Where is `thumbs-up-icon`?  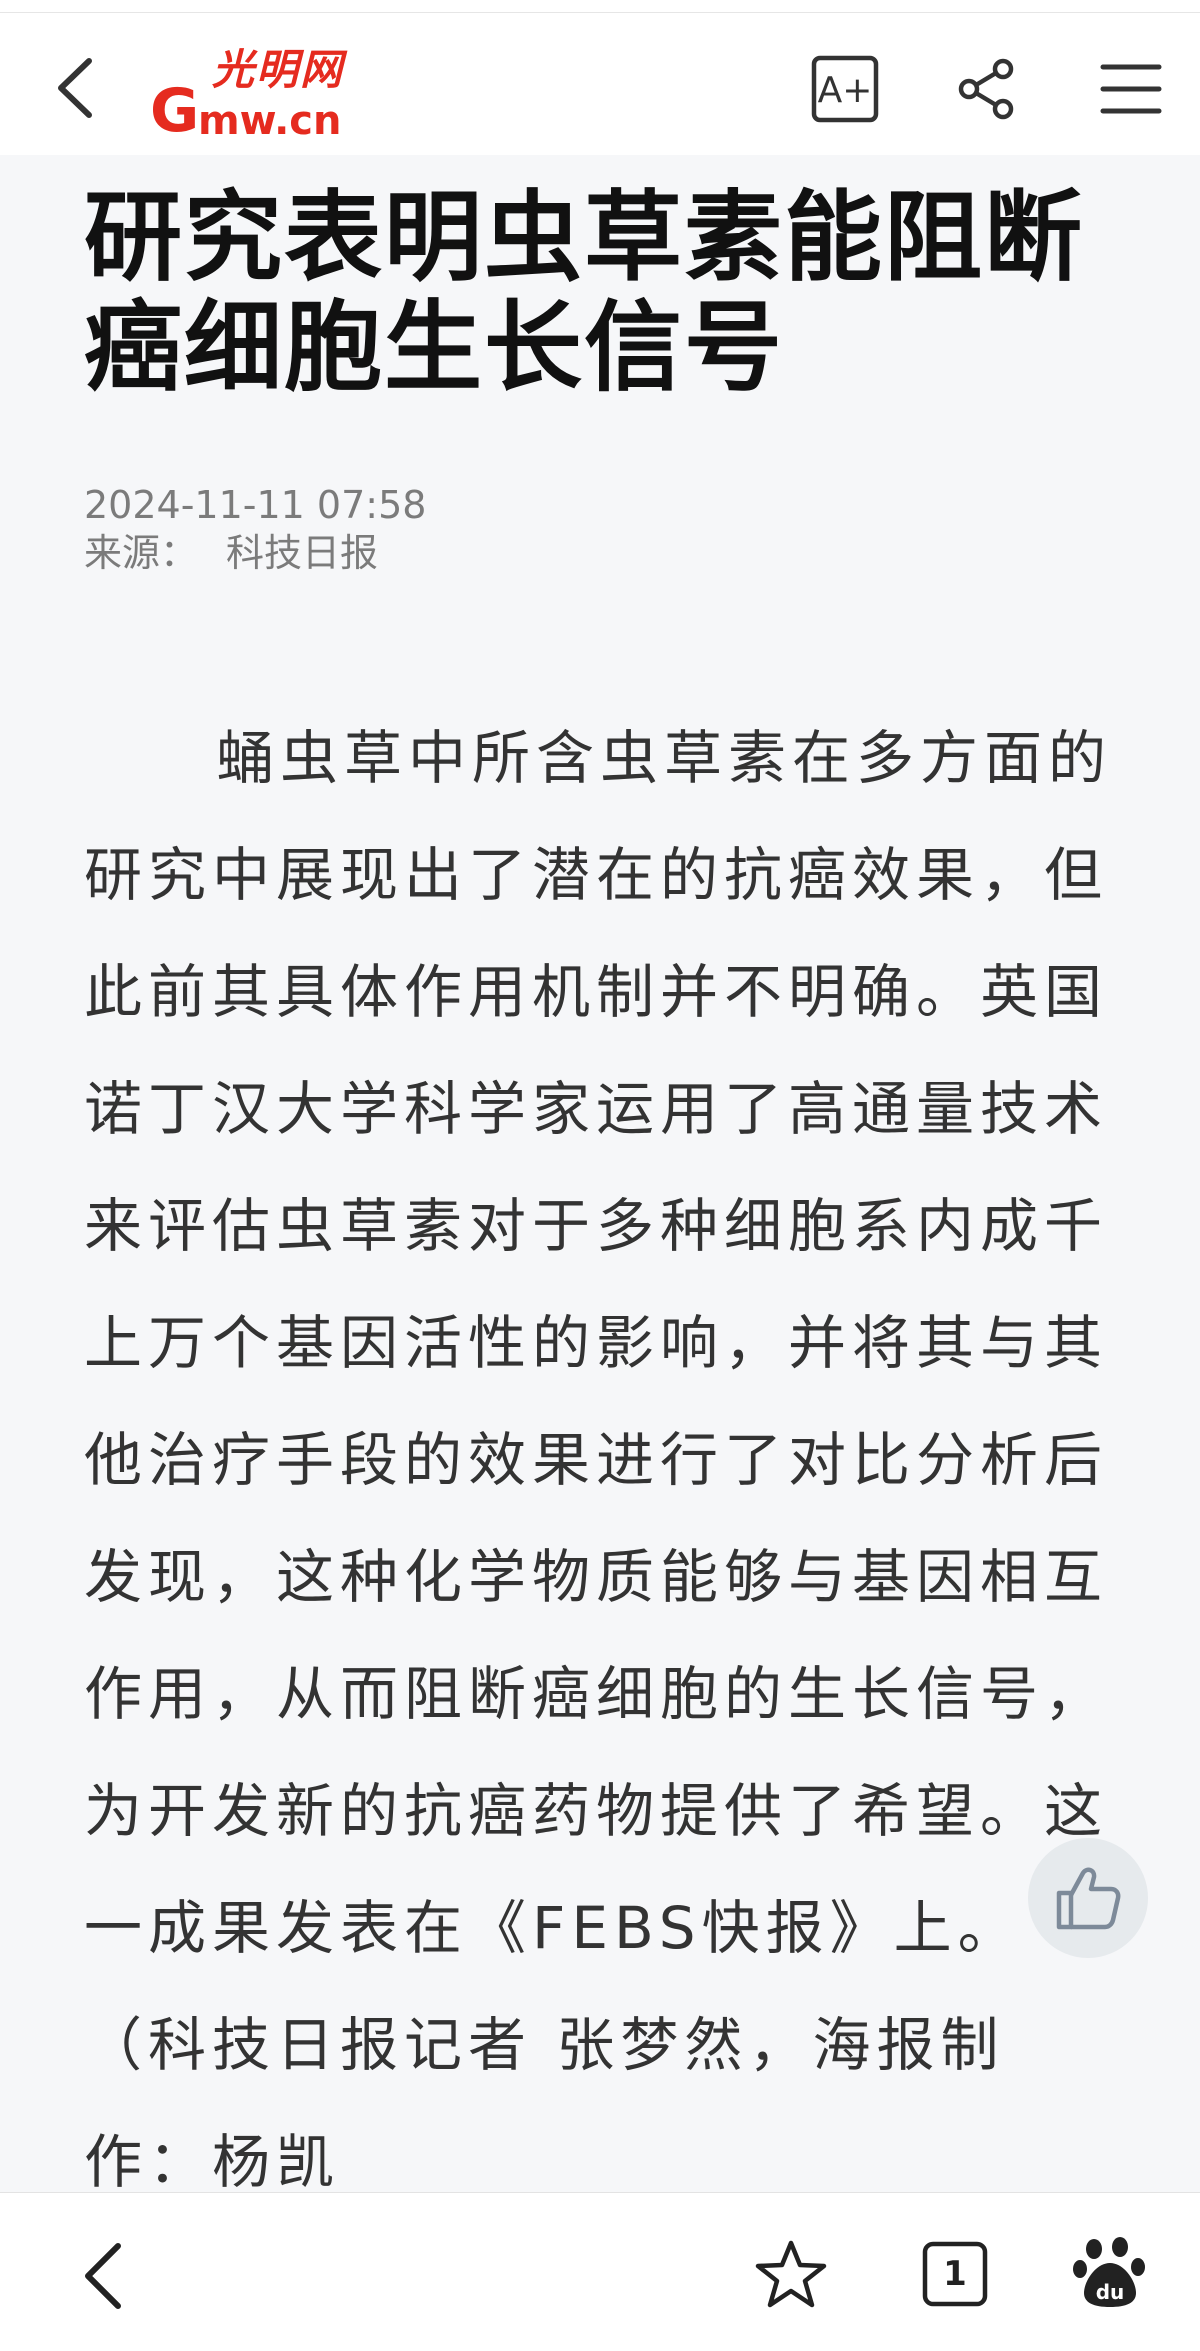 thumbs-up-icon is located at coordinates (1088, 1898).